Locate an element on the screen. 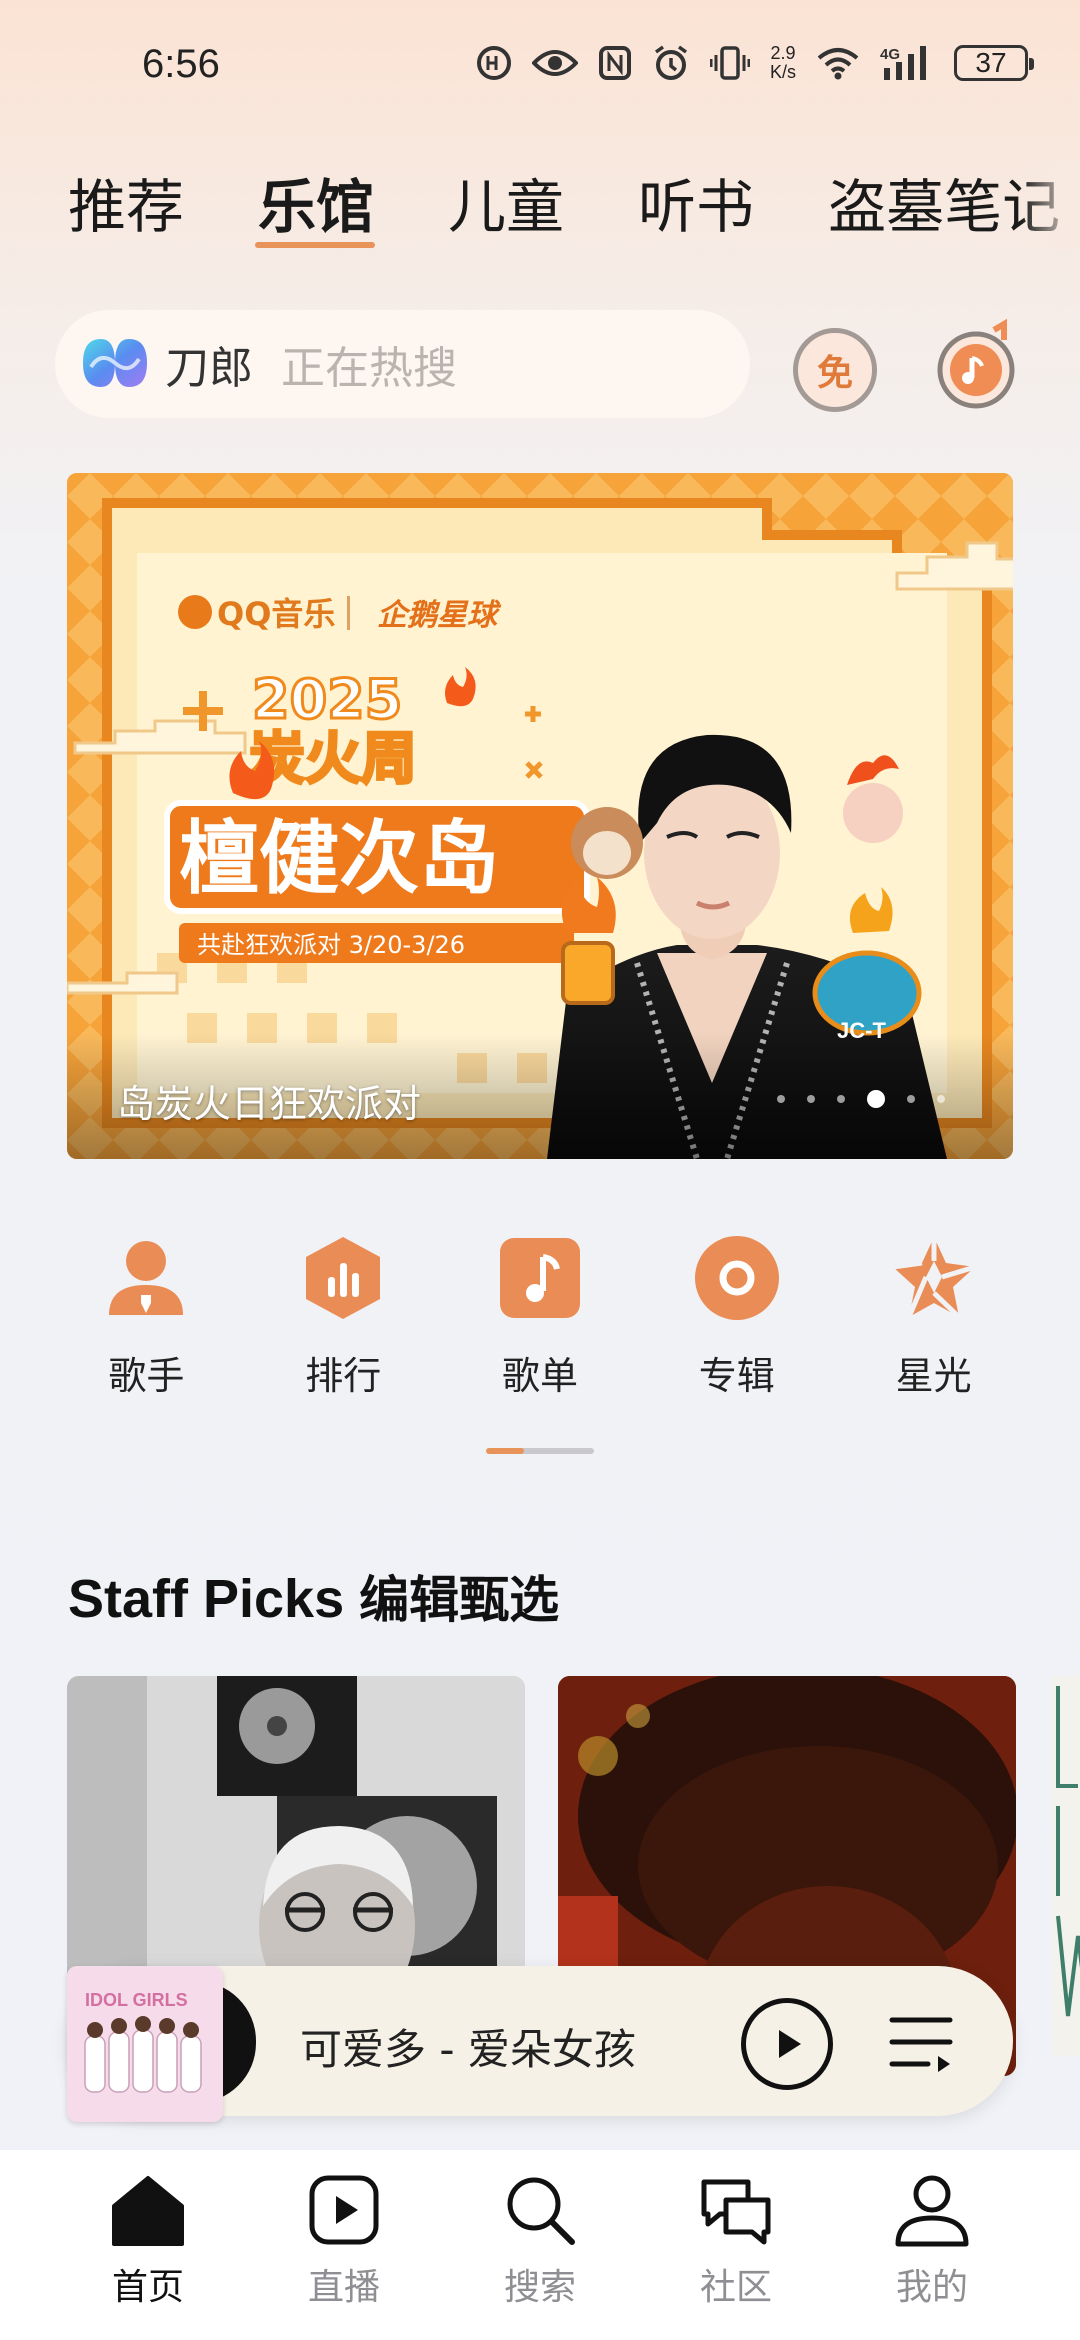 This screenshot has height=2340, width=1080. banner-brand-right: 企鹅星球 is located at coordinates (439, 615).